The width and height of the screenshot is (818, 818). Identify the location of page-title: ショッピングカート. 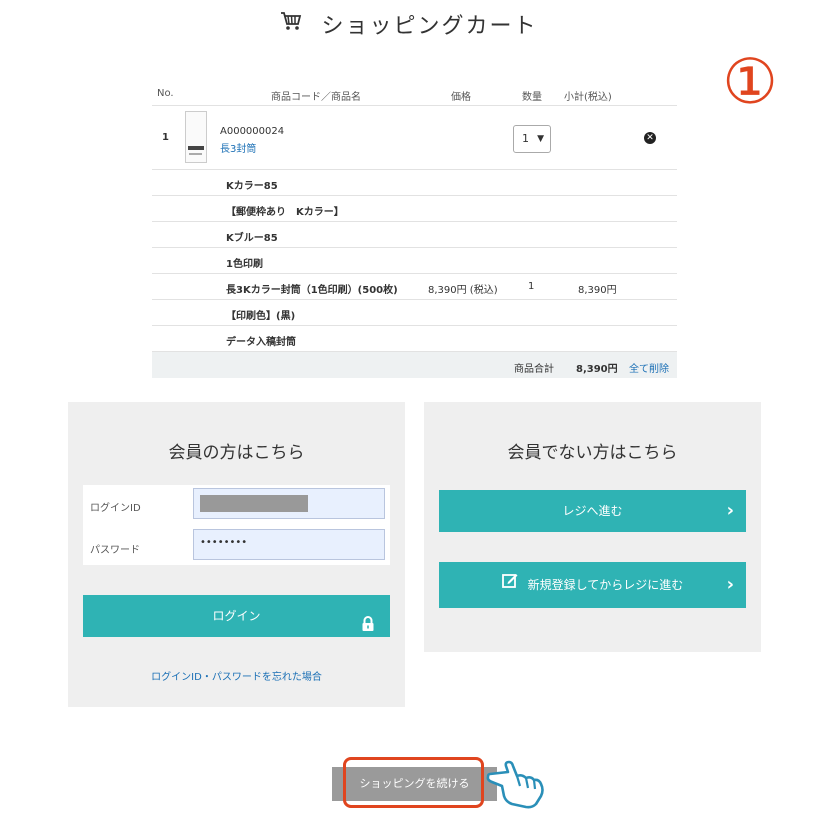
(409, 24).